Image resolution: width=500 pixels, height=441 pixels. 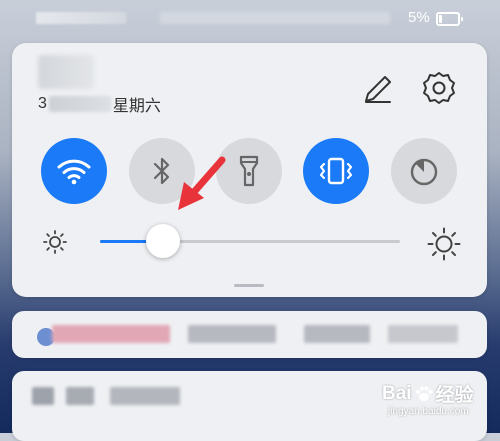 I want to click on battery-percent: 5%, so click(x=419, y=17).